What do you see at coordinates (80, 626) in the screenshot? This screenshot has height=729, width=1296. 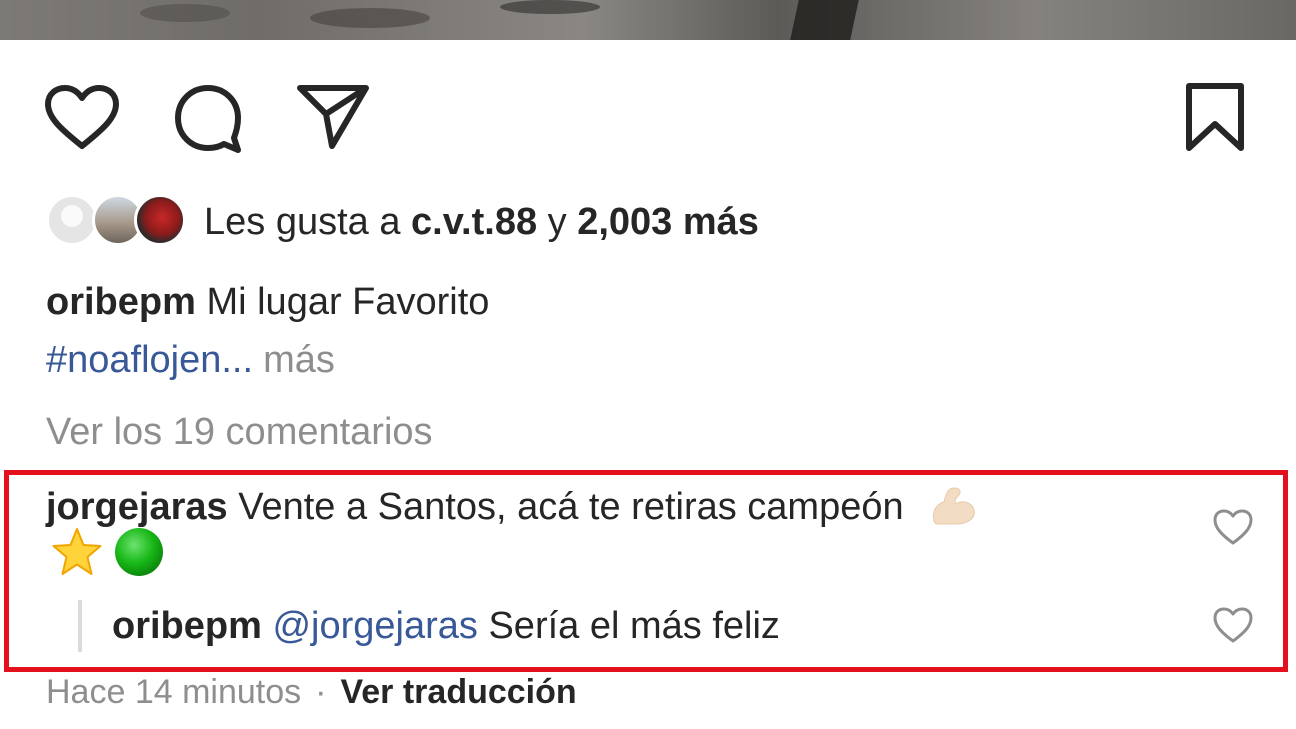 I see `reply-thread-line` at bounding box center [80, 626].